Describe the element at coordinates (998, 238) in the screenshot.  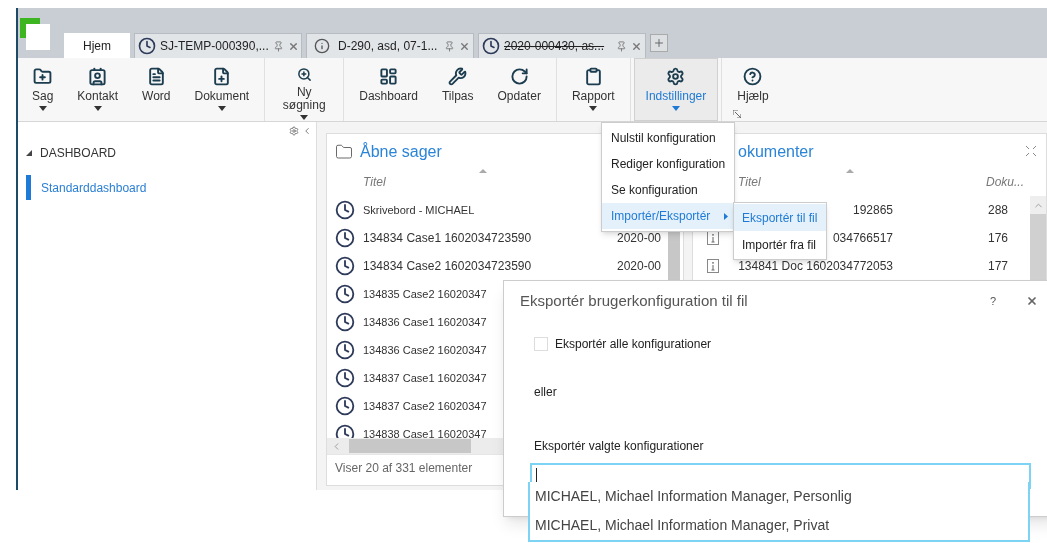
I see `document-number: 176` at that location.